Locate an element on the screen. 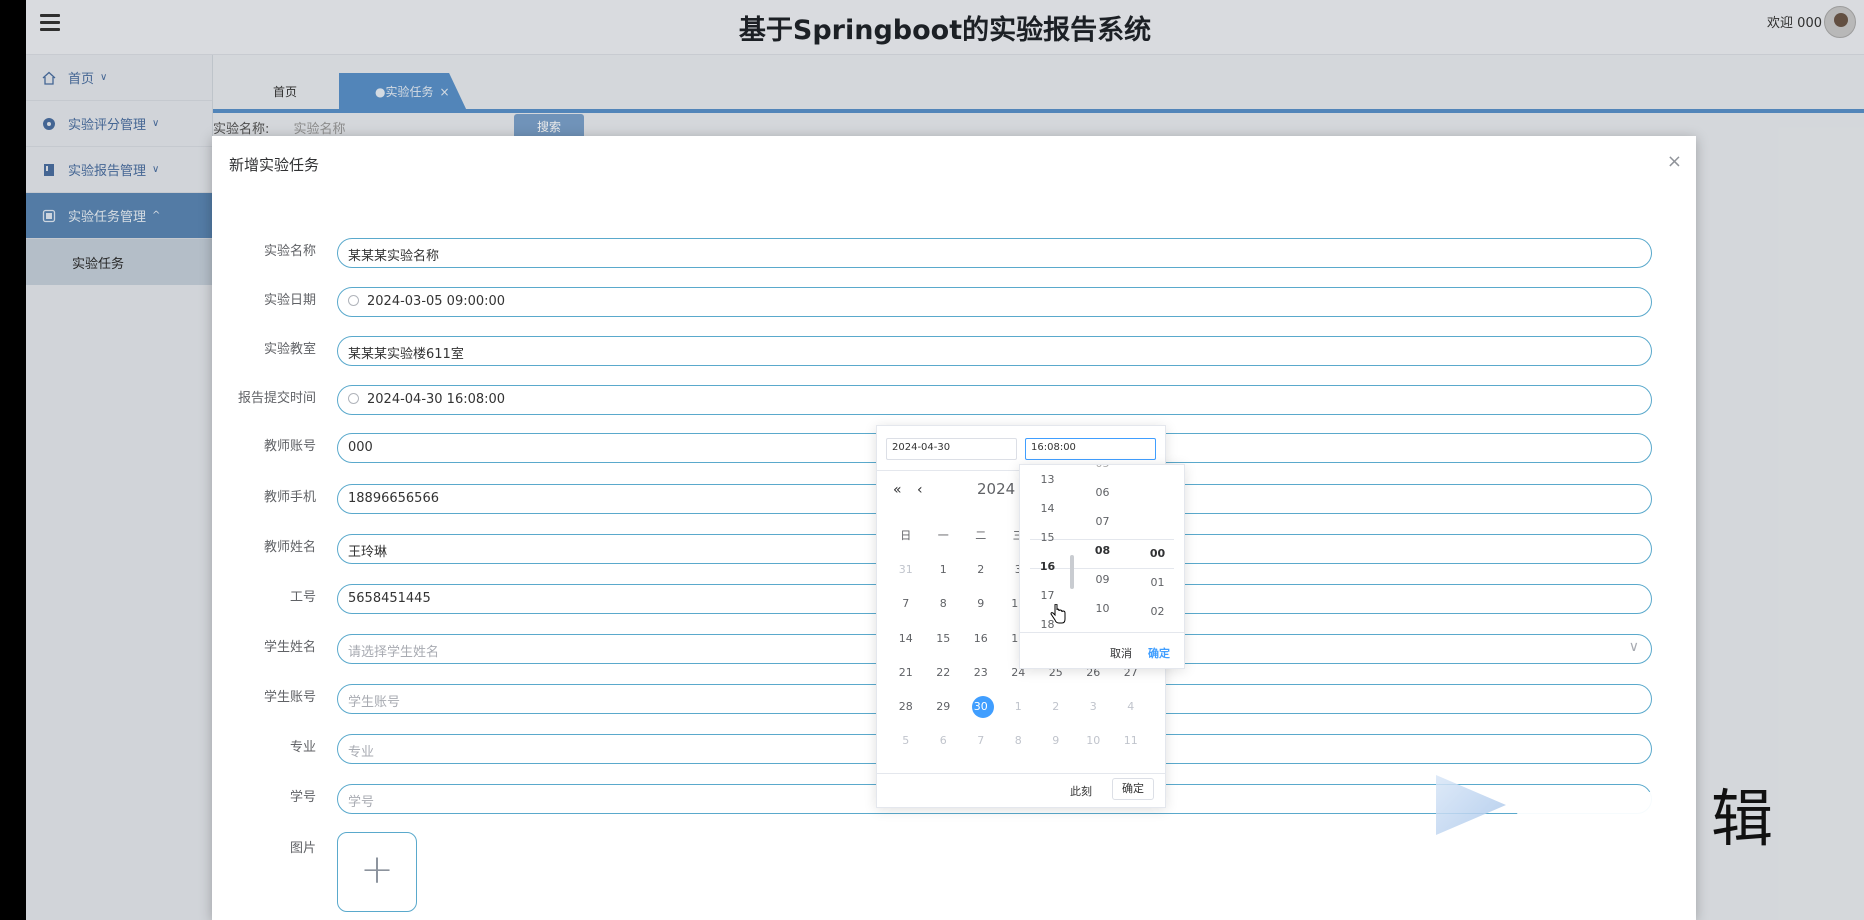 The image size is (1864, 920). picker-date-input: 2024-04-30 is located at coordinates (951, 449).